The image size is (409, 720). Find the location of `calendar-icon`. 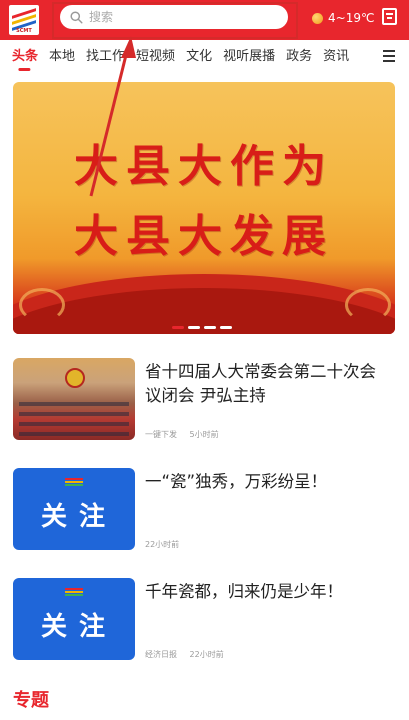

calendar-icon is located at coordinates (389, 16).